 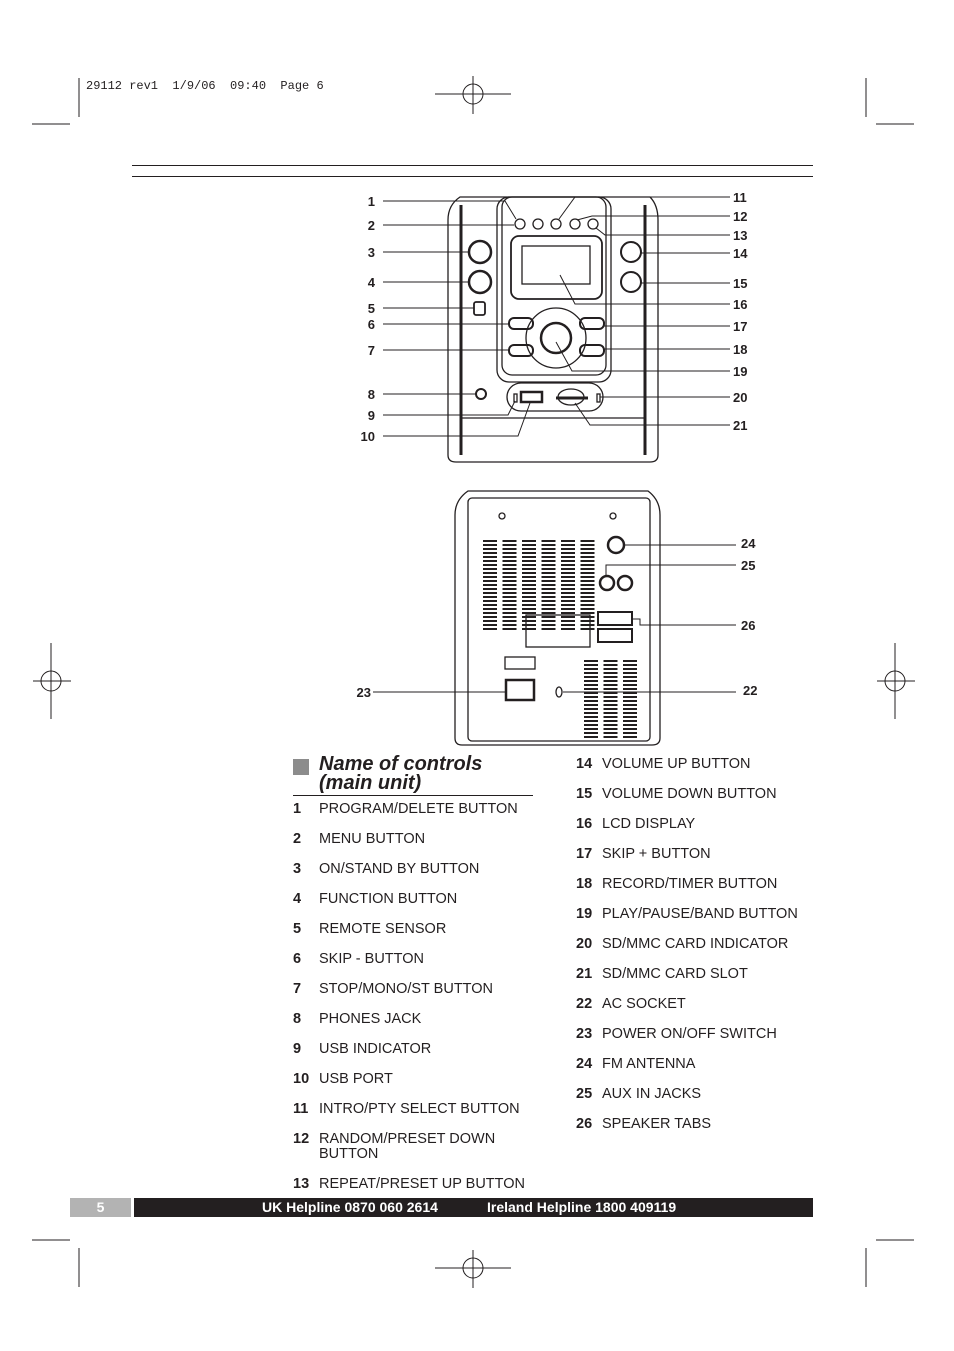 I want to click on control-label: PLAY/PAUSE/BAND BUTTON, so click(x=700, y=914).